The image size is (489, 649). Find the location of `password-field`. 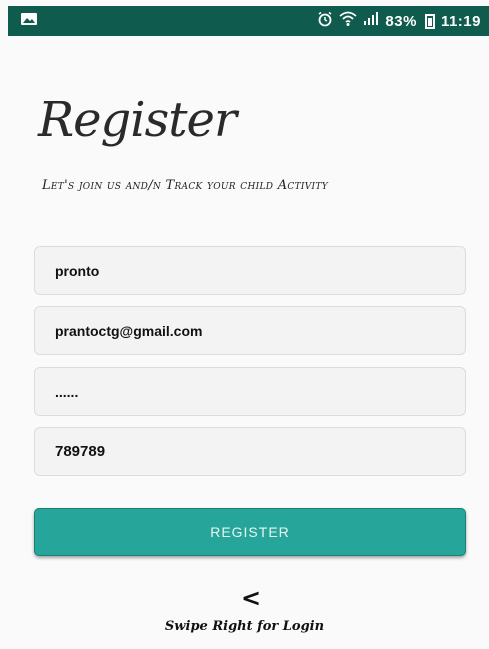

password-field is located at coordinates (250, 391).